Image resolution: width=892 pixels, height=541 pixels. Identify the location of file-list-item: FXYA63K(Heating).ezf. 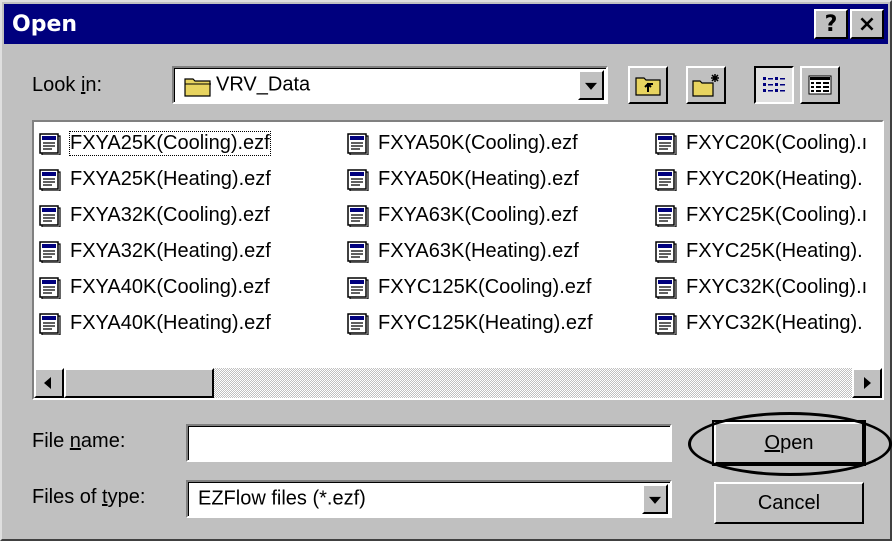
(462, 251).